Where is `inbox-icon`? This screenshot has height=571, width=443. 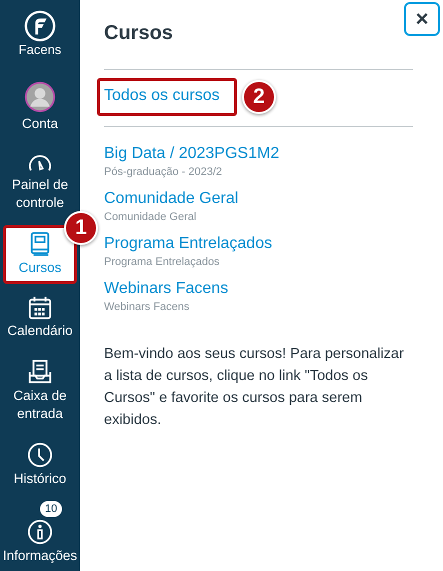
inbox-icon is located at coordinates (40, 372).